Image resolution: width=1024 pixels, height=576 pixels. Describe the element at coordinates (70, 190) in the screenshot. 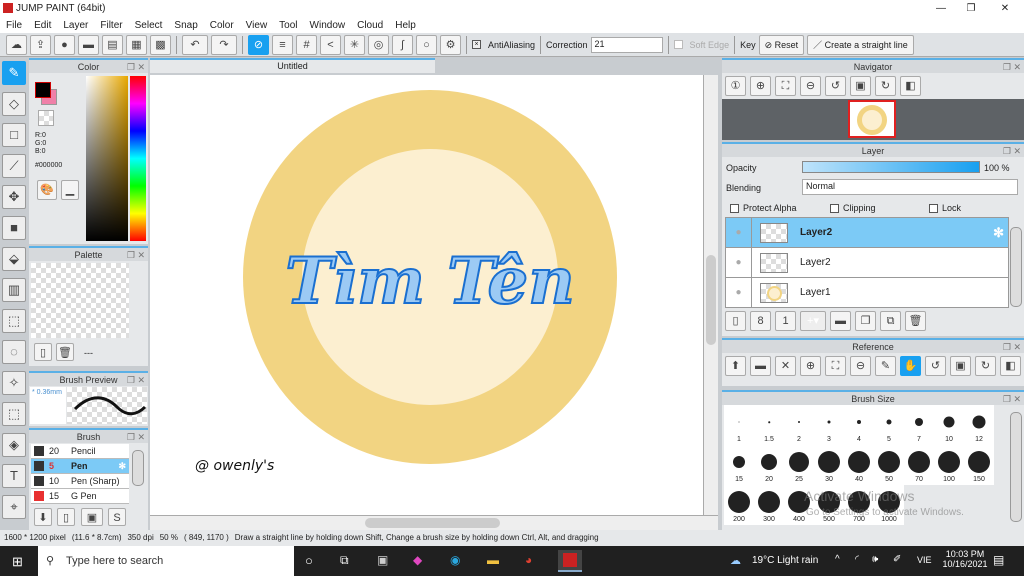

I see `eyedropper-icon: ▁` at that location.